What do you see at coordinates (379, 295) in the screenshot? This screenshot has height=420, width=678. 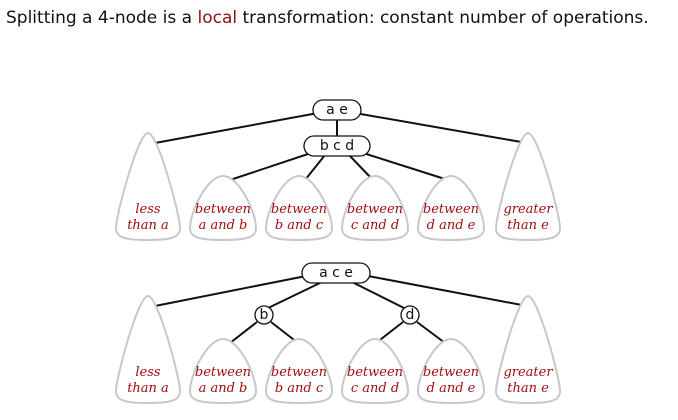 I see `bottom-edge-root-d` at bounding box center [379, 295].